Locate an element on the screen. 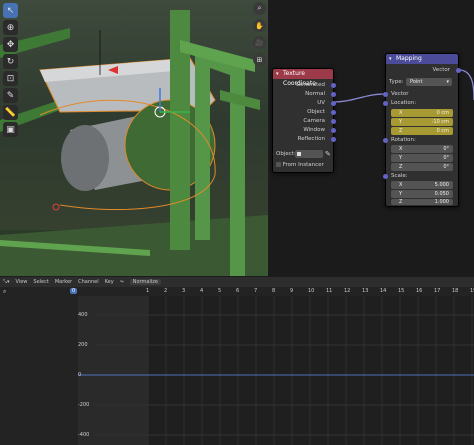  location-x-field: X 0 cm is located at coordinates (422, 113).